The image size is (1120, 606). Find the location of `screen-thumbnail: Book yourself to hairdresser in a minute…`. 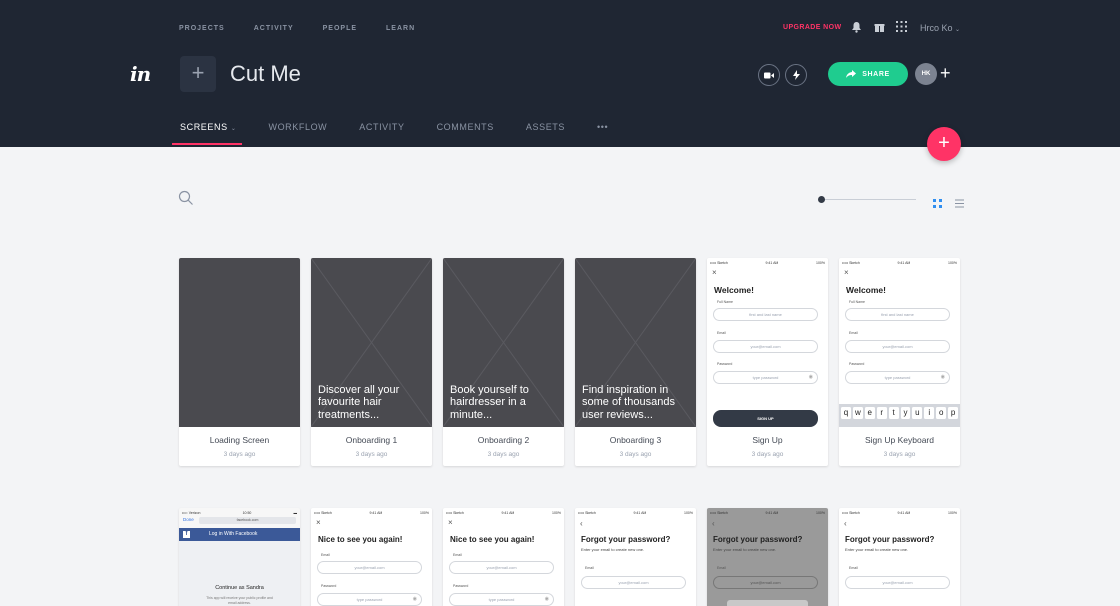

screen-thumbnail: Book yourself to hairdresser in a minute… is located at coordinates (503, 342).